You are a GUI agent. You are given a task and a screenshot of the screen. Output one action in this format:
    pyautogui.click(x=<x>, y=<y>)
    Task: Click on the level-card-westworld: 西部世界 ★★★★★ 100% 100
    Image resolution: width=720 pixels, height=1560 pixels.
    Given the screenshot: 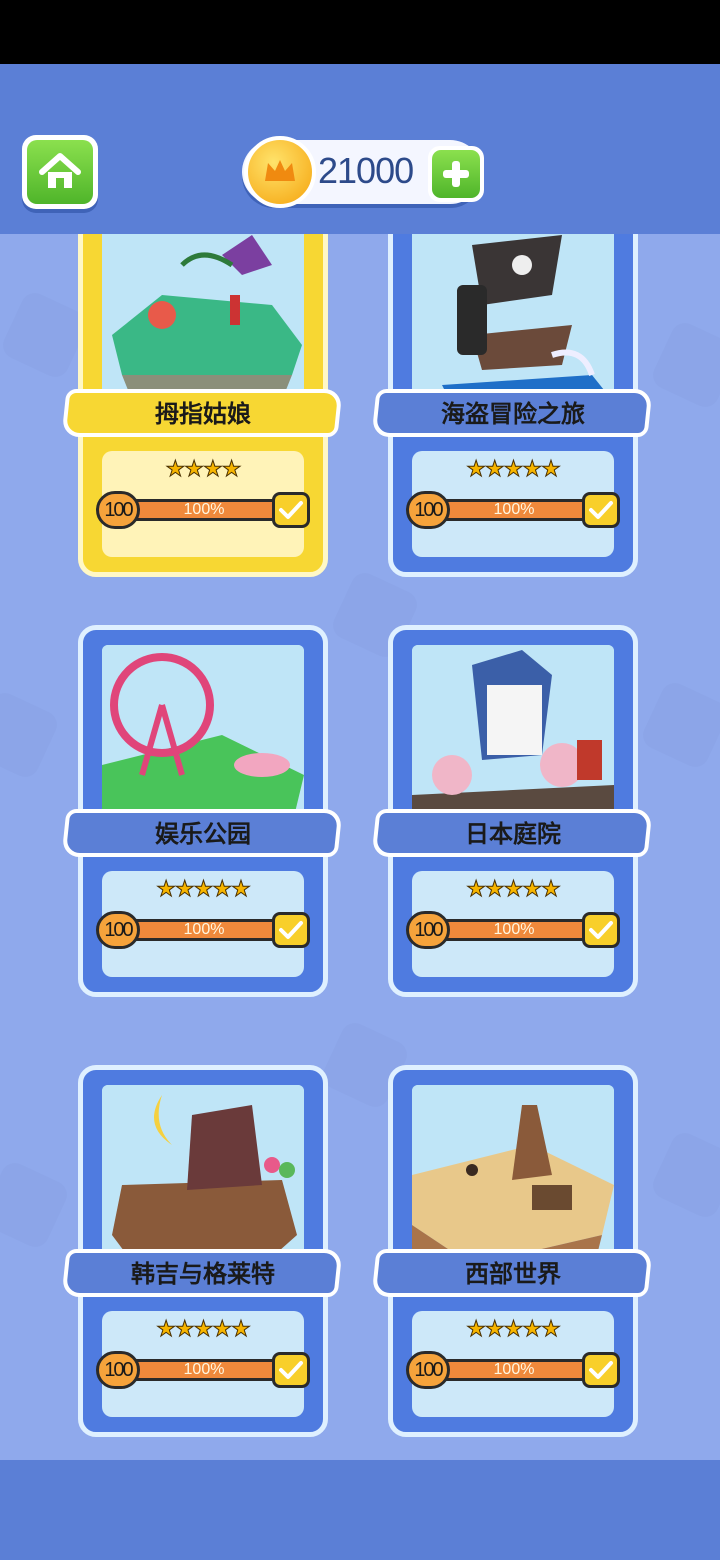 What is the action you would take?
    pyautogui.click(x=512, y=1251)
    